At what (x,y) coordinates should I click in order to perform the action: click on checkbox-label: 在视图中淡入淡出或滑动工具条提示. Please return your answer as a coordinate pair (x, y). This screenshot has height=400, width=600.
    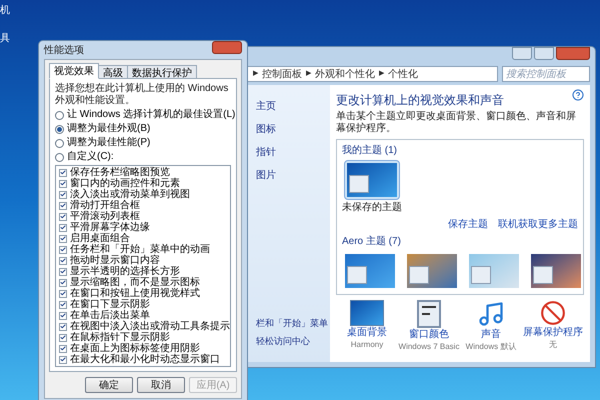
    Looking at the image, I should click on (150, 326).